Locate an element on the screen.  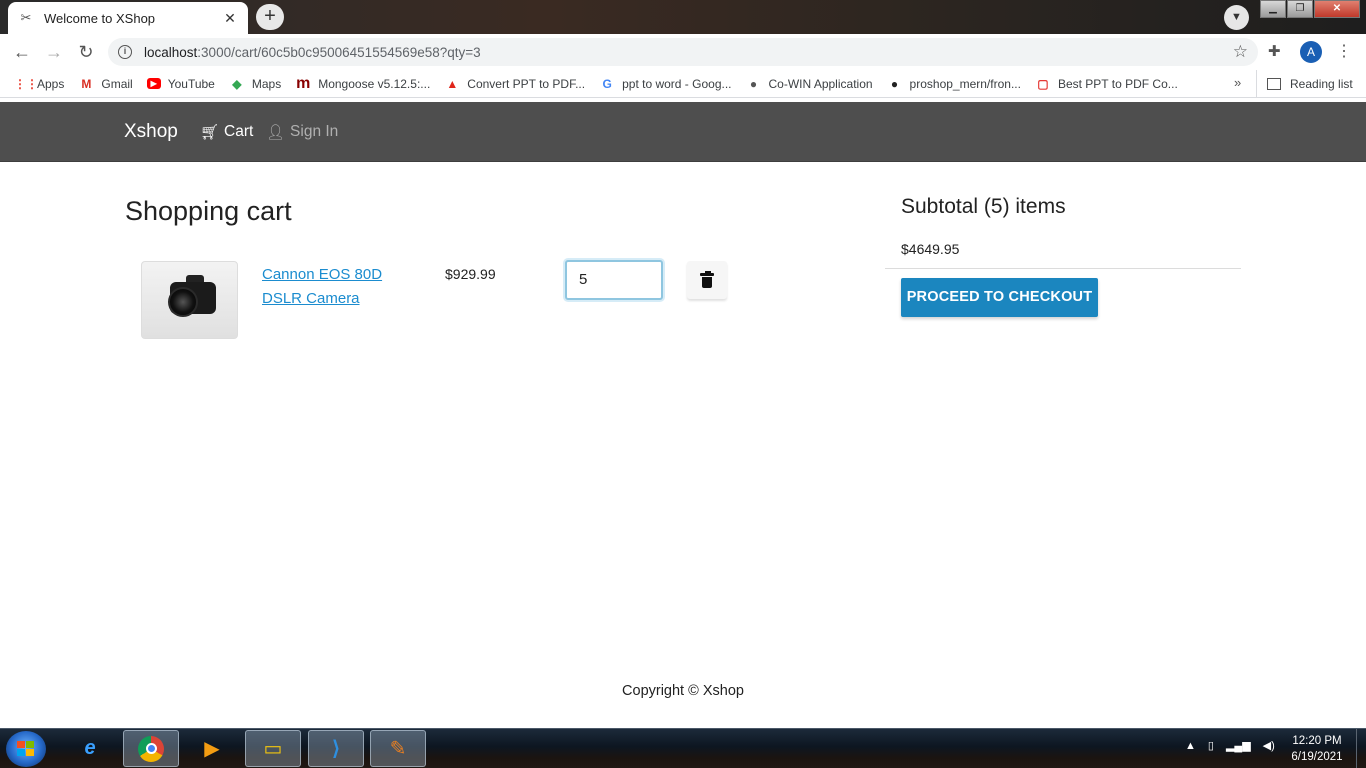
product-price: $929.99 is located at coordinates (470, 274).